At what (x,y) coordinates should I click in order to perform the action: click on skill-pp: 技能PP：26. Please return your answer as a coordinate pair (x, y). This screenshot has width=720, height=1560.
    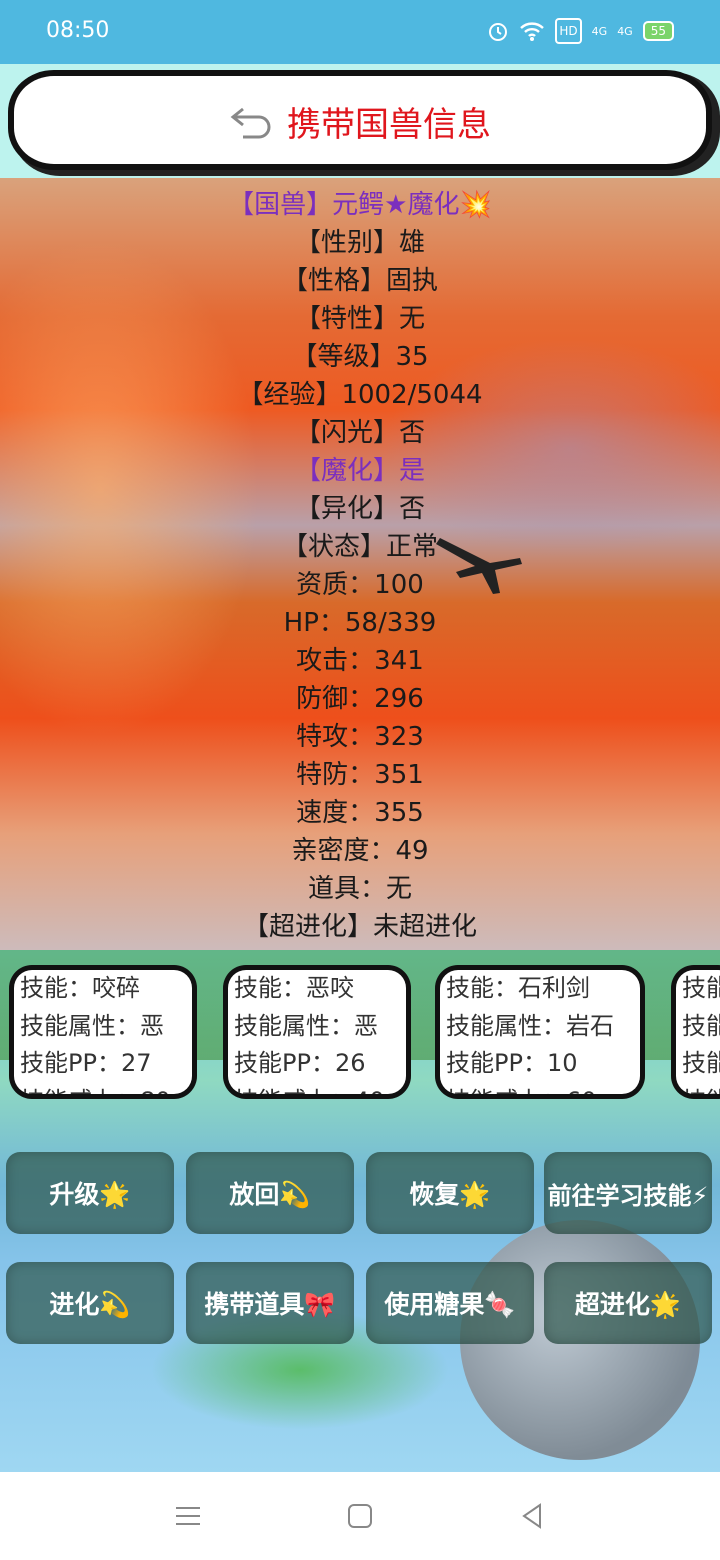
    Looking at the image, I should click on (300, 1063).